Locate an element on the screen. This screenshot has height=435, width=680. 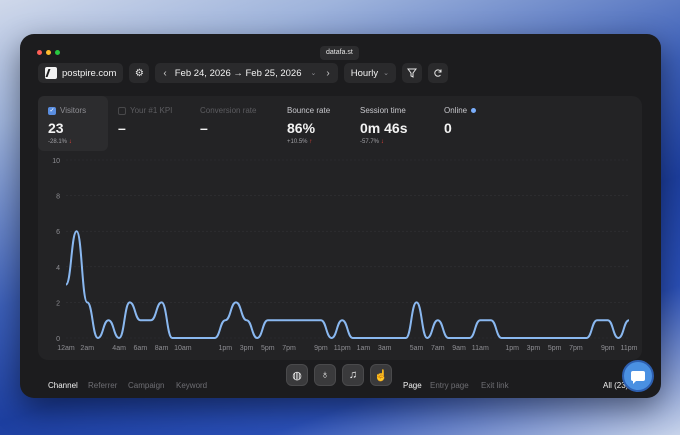
x-tick-label: 6am is located at coordinates (141, 348).